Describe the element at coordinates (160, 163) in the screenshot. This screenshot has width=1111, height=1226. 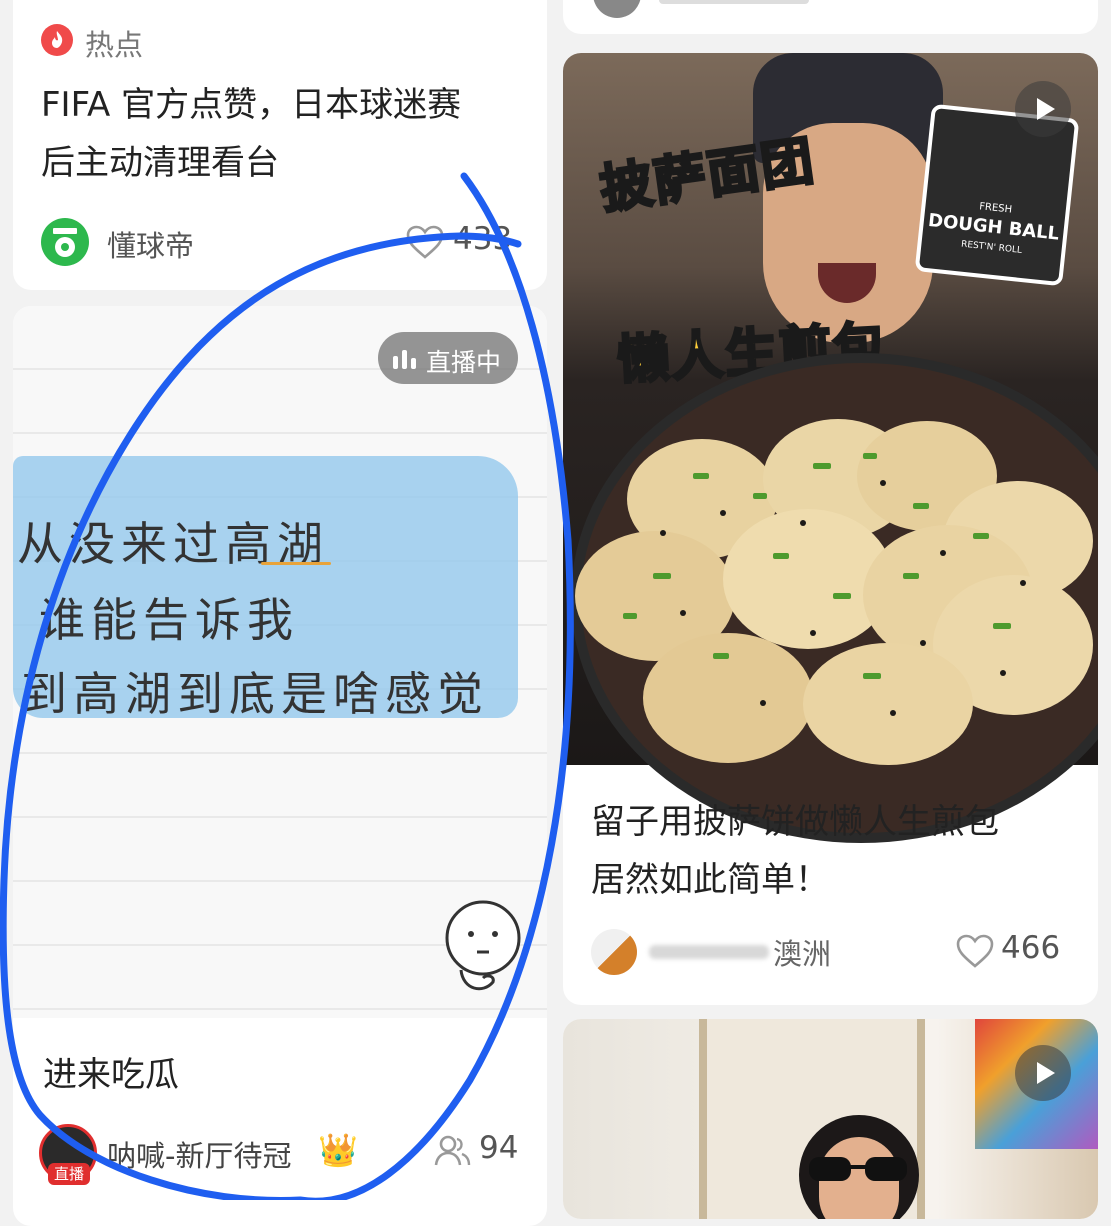
I see `hot-news-title-line2: 后主动清理看台` at that location.